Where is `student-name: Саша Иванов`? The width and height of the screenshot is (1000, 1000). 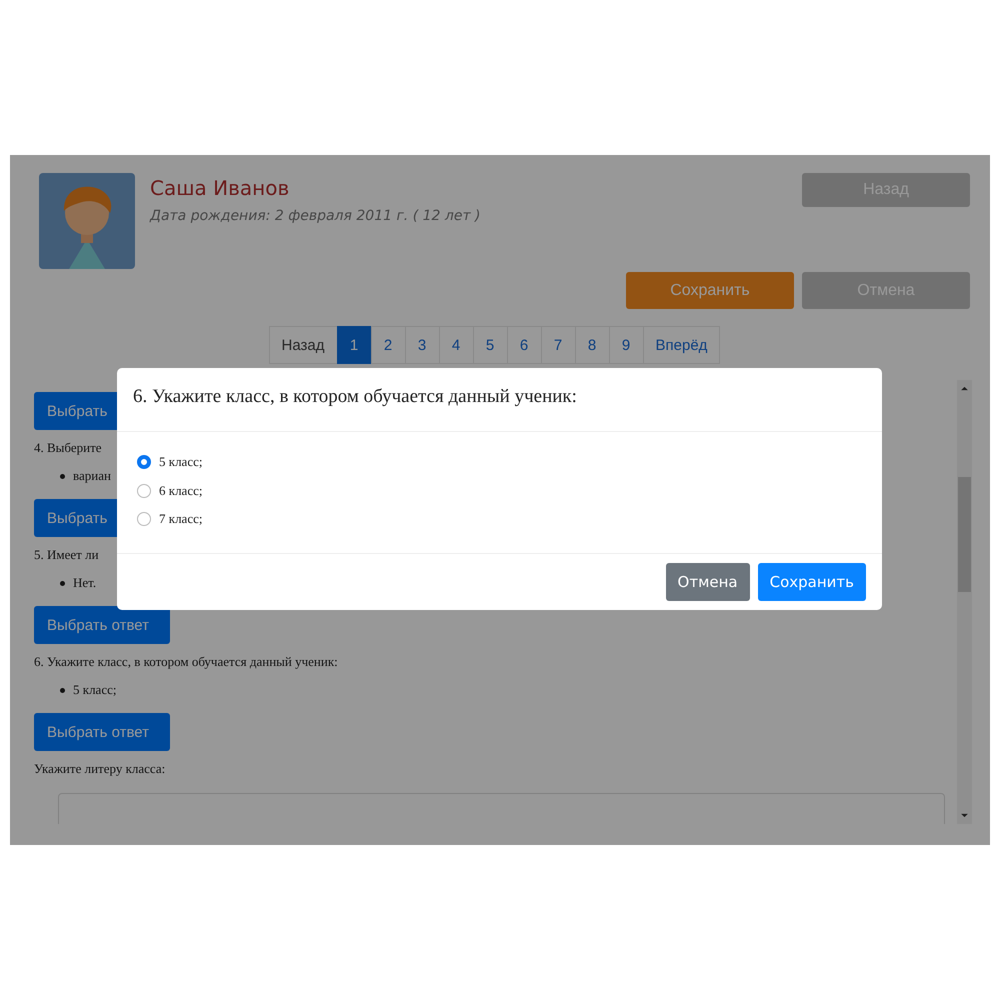 student-name: Саша Иванов is located at coordinates (220, 188).